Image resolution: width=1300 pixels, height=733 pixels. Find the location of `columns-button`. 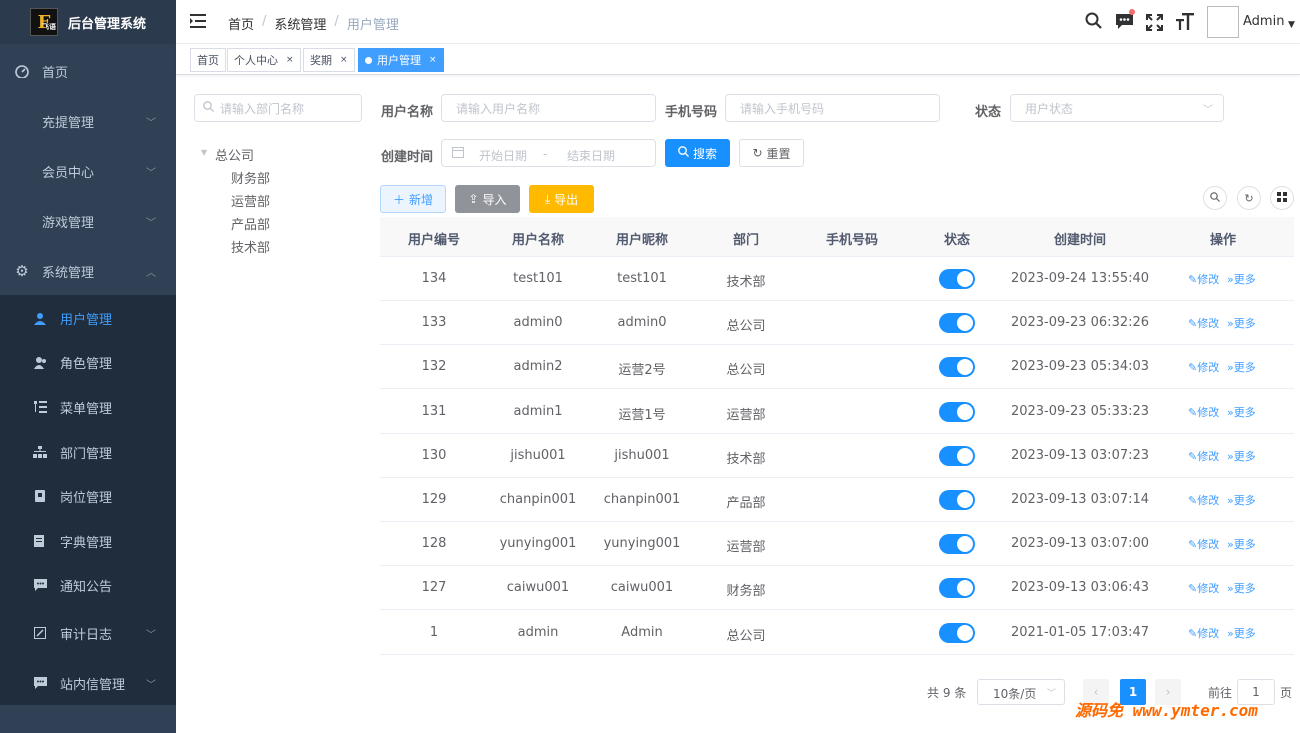

columns-button is located at coordinates (1282, 198).